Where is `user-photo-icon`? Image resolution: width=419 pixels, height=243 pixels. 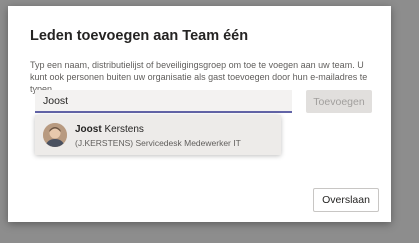 user-photo-icon is located at coordinates (55, 135).